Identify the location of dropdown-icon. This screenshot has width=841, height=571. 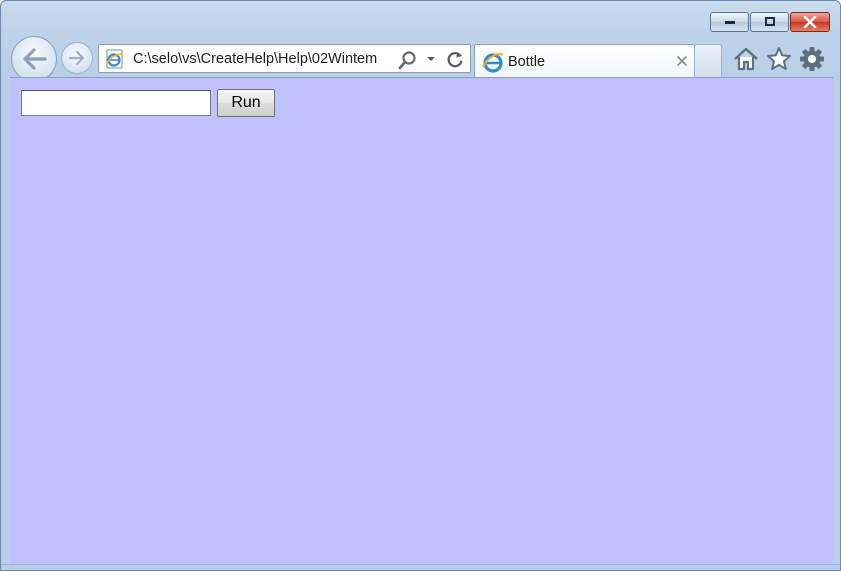
(431, 59).